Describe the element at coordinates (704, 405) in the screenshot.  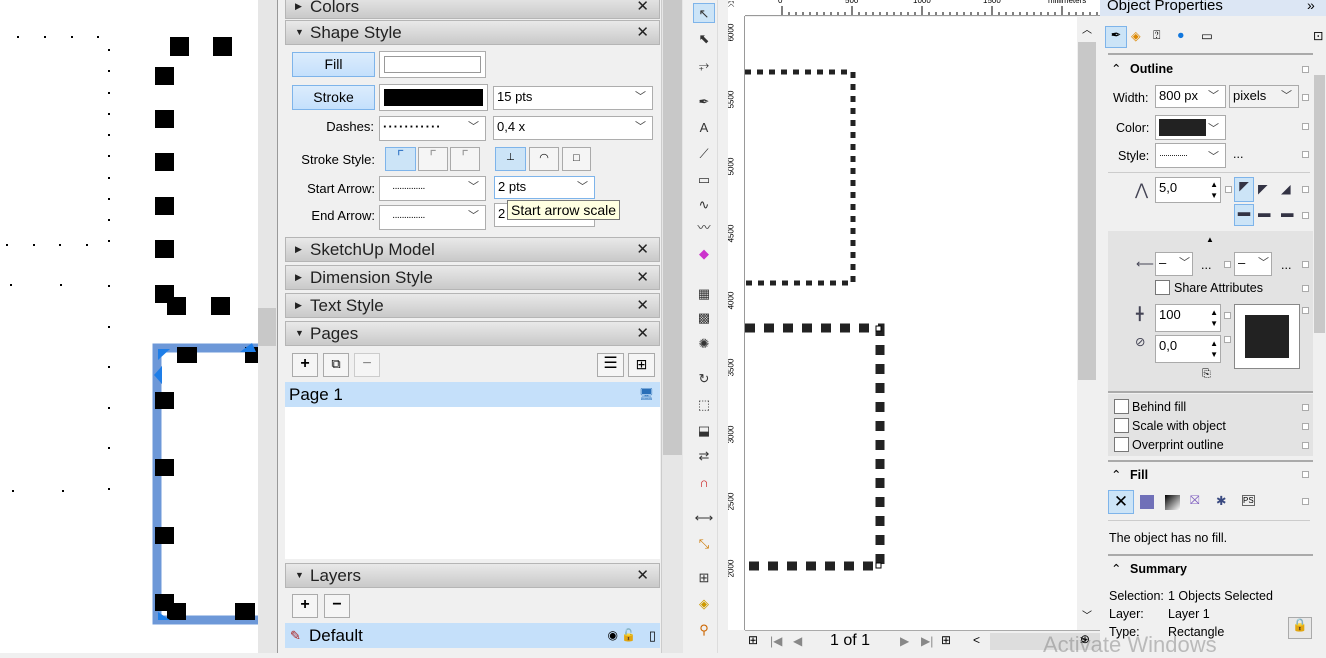
I see `extrude-tool-icon: ⬚` at that location.